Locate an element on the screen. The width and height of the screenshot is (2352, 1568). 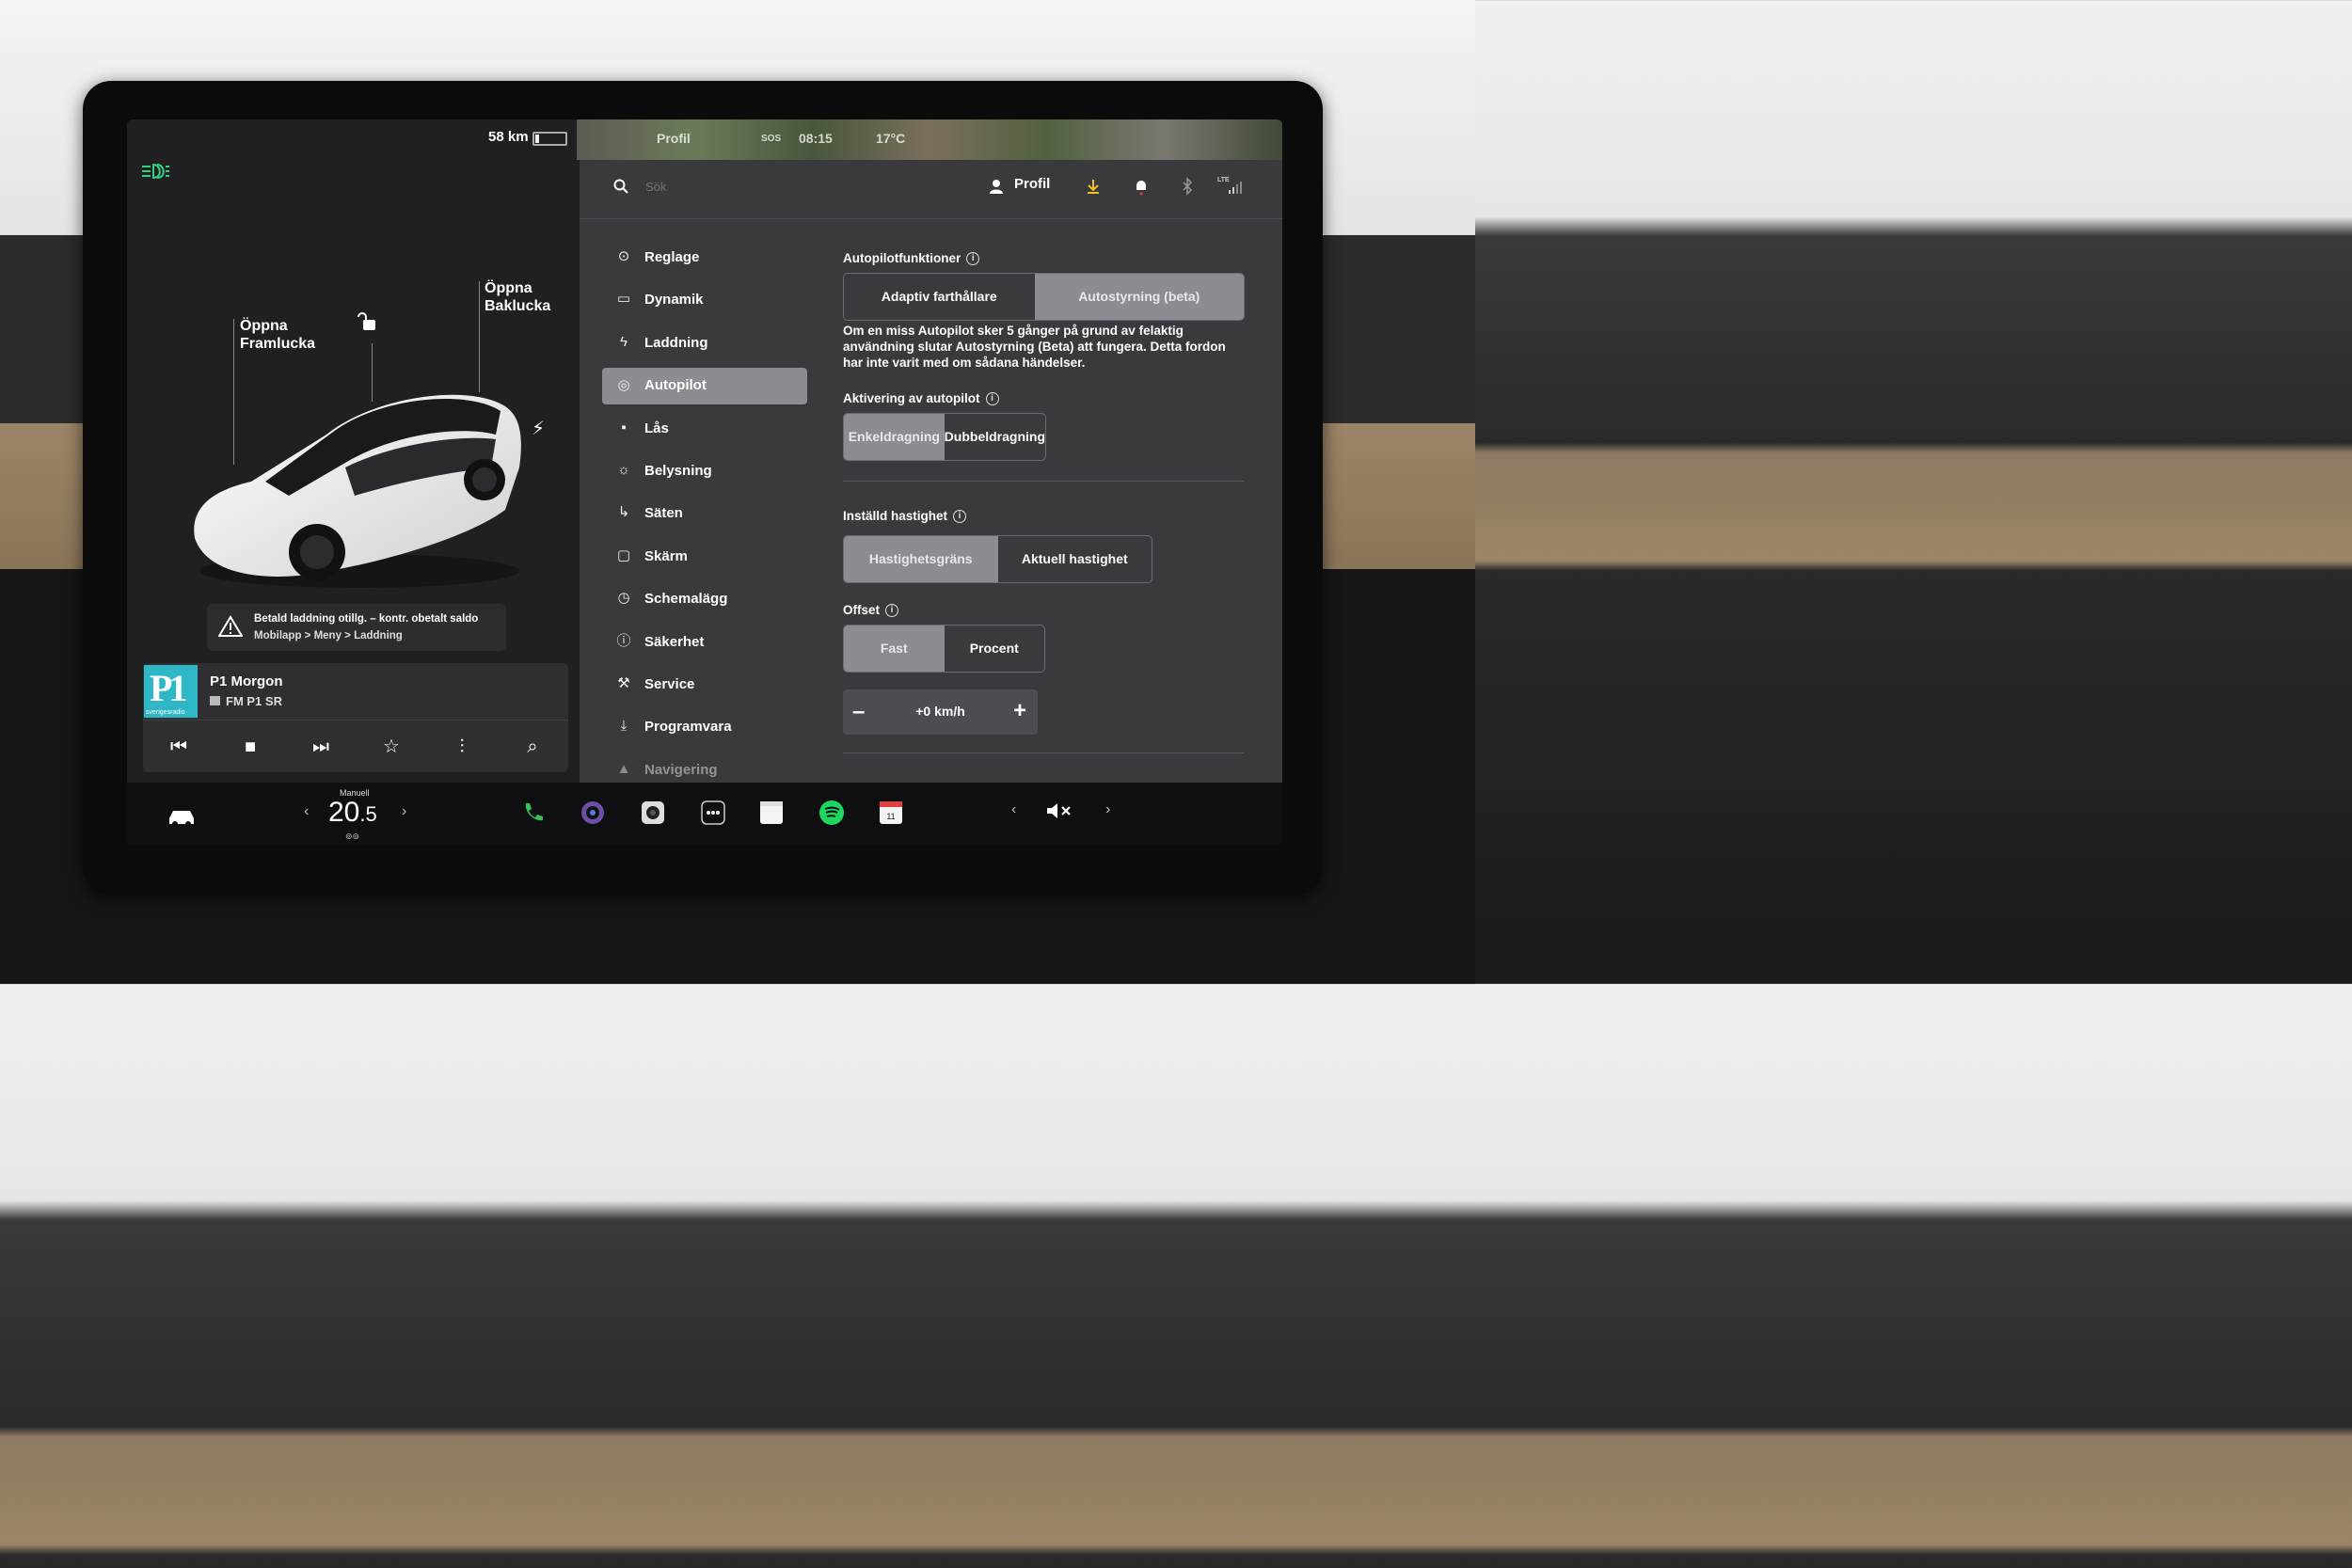
media-search-icon: ⌕ is located at coordinates (532, 747).